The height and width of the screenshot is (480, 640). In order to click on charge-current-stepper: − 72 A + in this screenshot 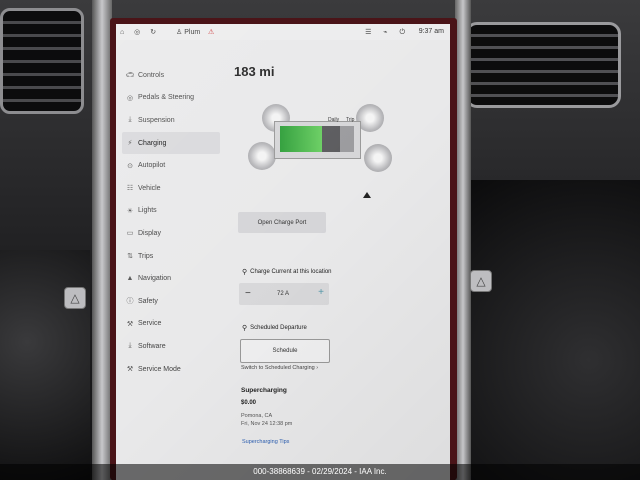, I will do `click(284, 294)`.